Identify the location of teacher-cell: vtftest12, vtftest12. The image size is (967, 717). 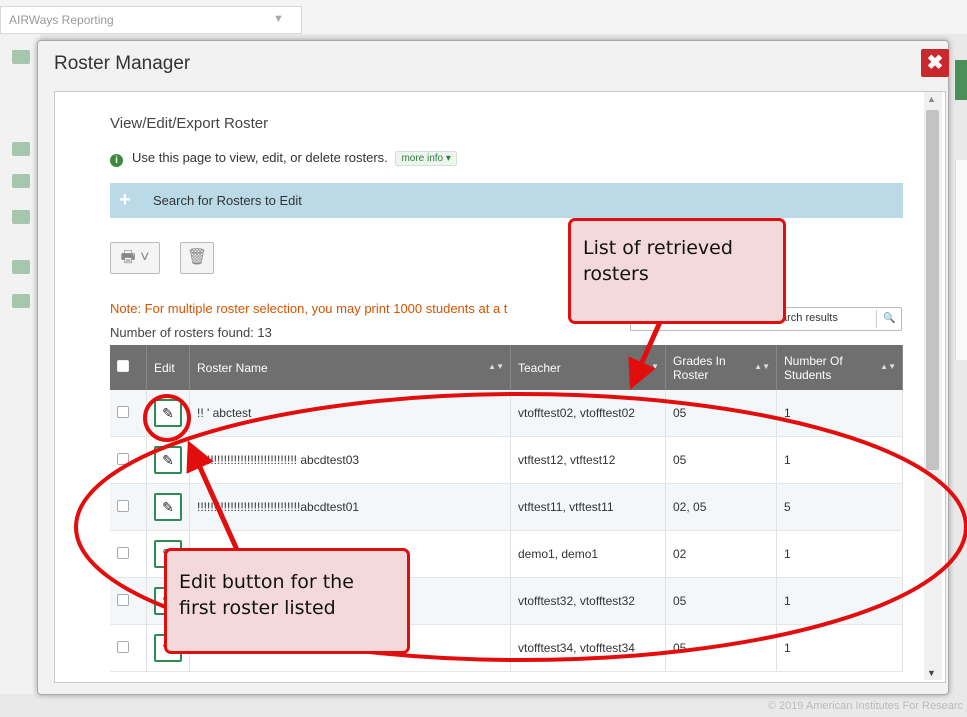
(588, 460).